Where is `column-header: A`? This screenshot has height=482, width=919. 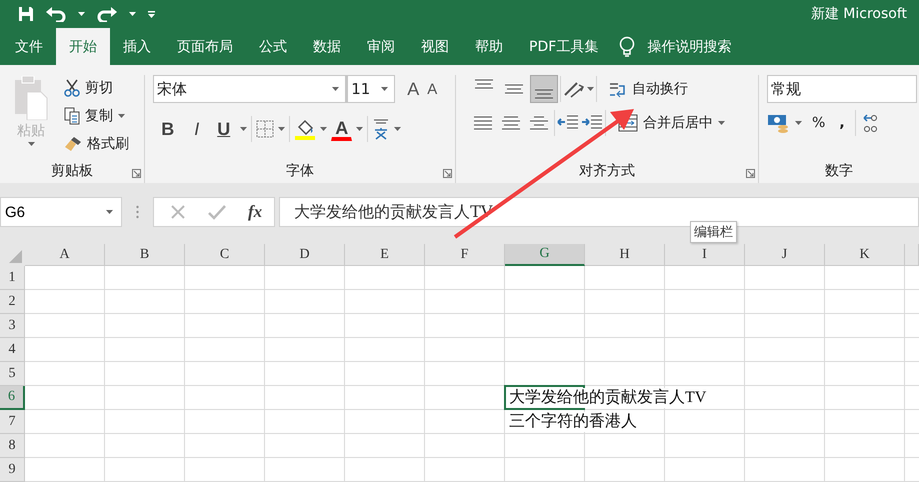
column-header: A is located at coordinates (65, 255).